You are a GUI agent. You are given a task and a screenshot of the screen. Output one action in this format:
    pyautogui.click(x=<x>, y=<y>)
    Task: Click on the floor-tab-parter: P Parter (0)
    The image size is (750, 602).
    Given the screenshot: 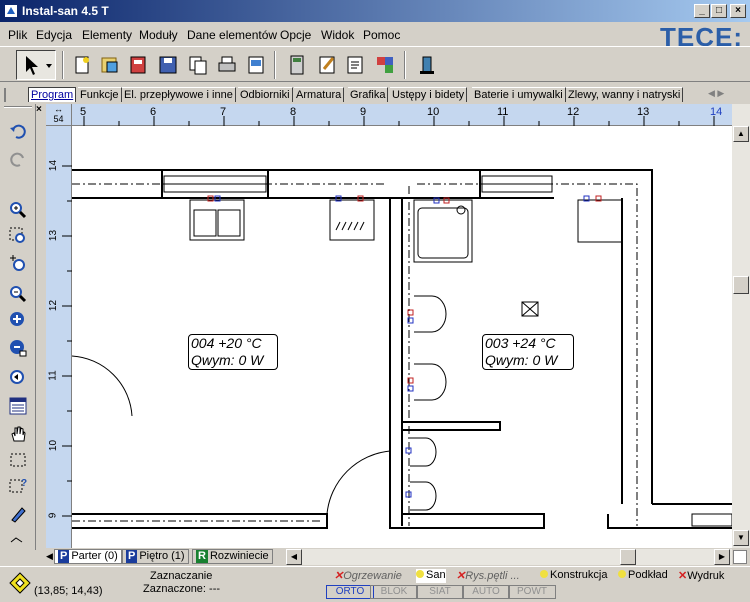 What is the action you would take?
    pyautogui.click(x=88, y=556)
    